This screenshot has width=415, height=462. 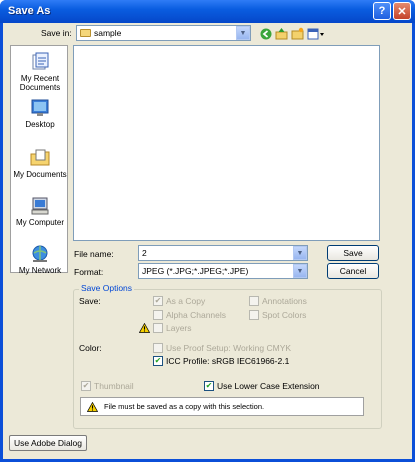 What do you see at coordinates (268, 386) in the screenshot?
I see `lower-case-extension-label: Use Lower Case Extension` at bounding box center [268, 386].